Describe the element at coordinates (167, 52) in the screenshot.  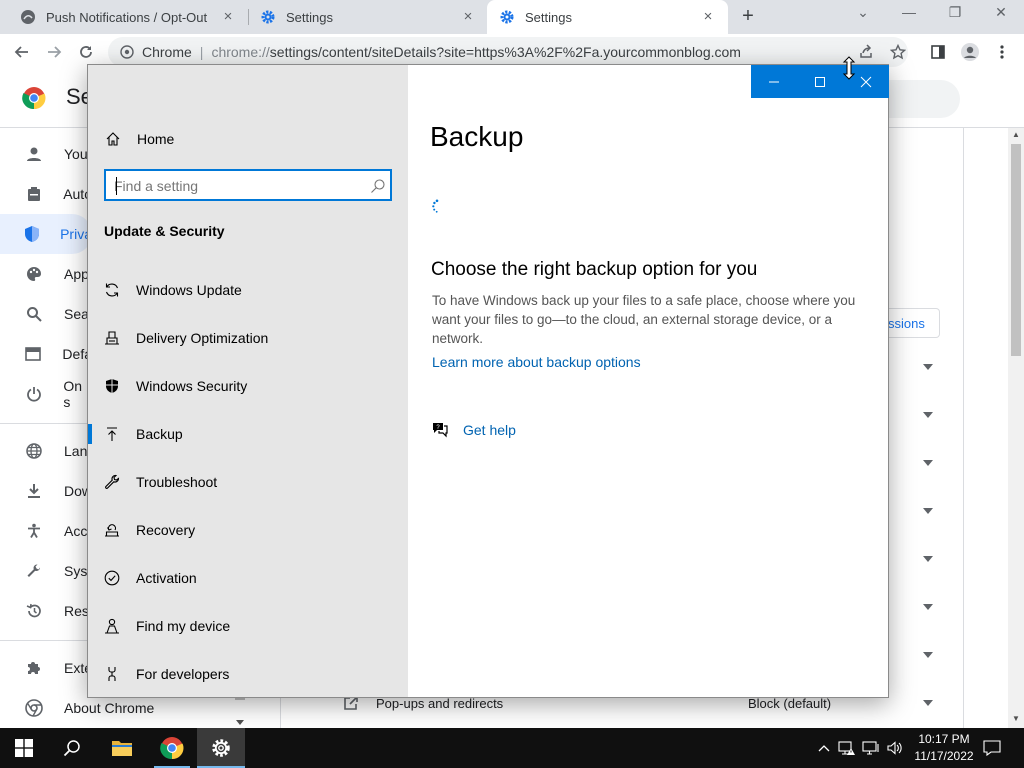
I see `site-chip: Chrome` at that location.